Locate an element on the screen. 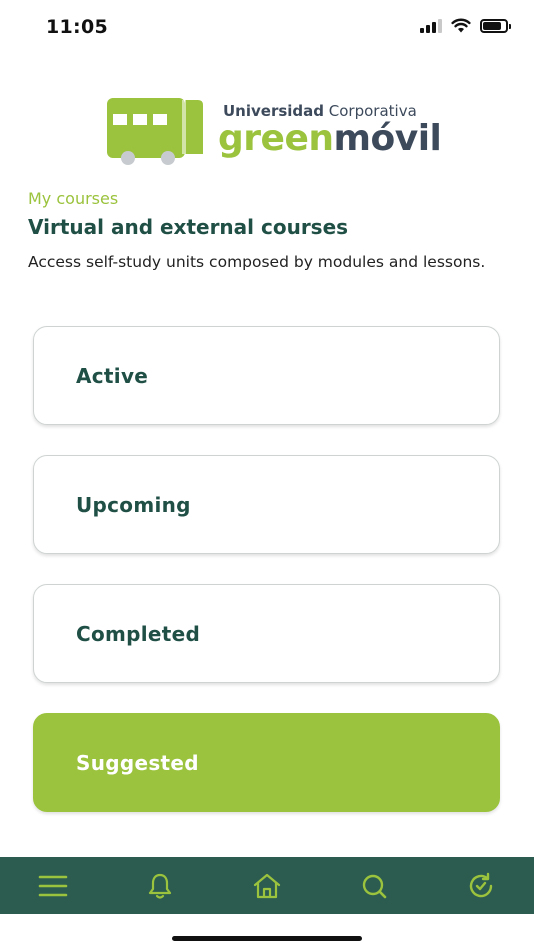 This screenshot has height=950, width=534. search-icon is located at coordinates (374, 886).